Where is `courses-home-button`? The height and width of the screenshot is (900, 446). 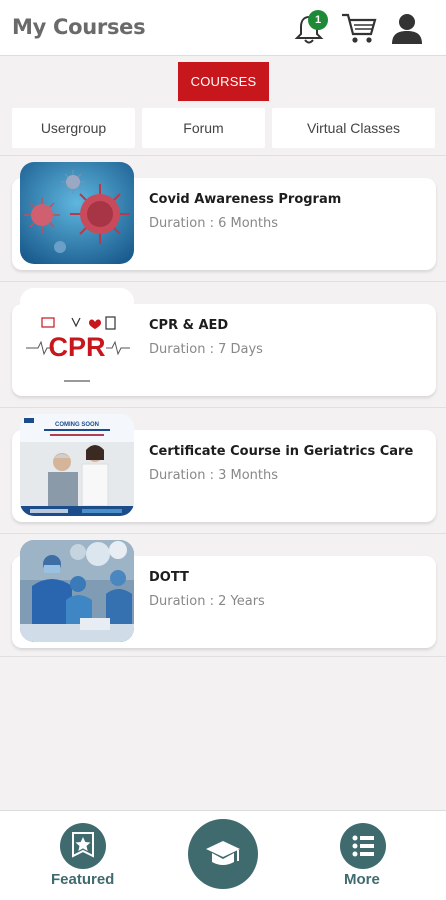 courses-home-button is located at coordinates (223, 854).